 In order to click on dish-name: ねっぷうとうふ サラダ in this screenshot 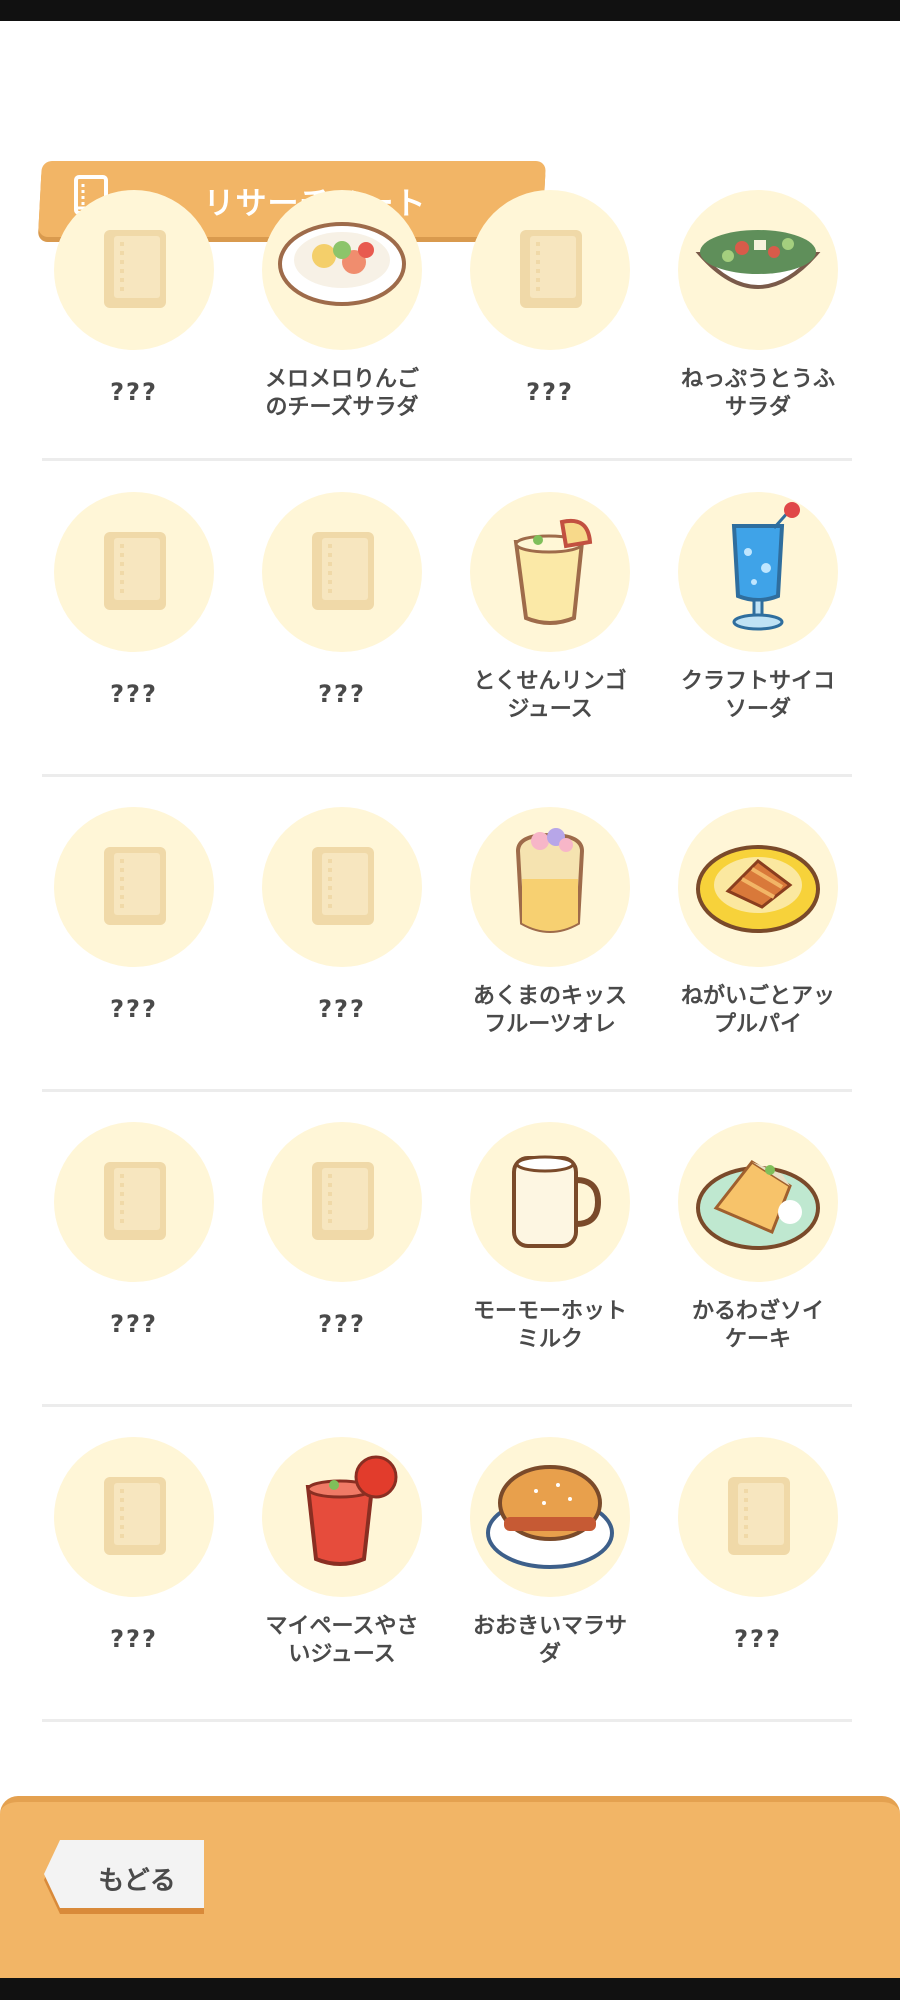, I will do `click(757, 393)`.